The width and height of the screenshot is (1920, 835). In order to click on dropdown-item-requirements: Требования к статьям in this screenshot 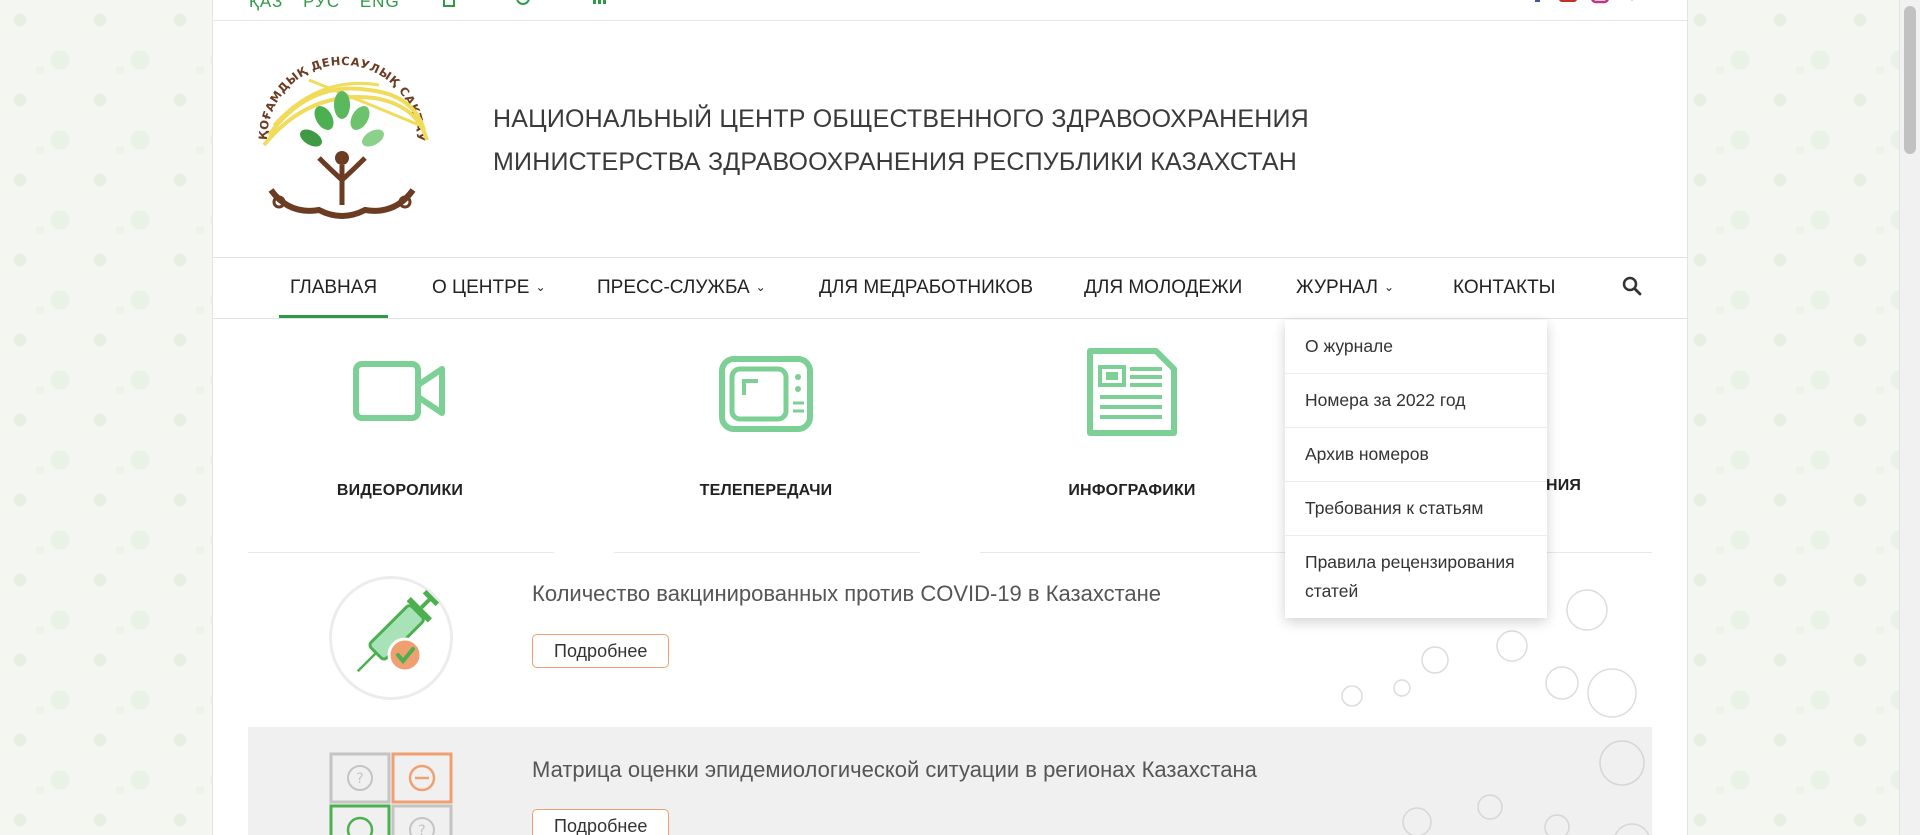, I will do `click(1416, 509)`.